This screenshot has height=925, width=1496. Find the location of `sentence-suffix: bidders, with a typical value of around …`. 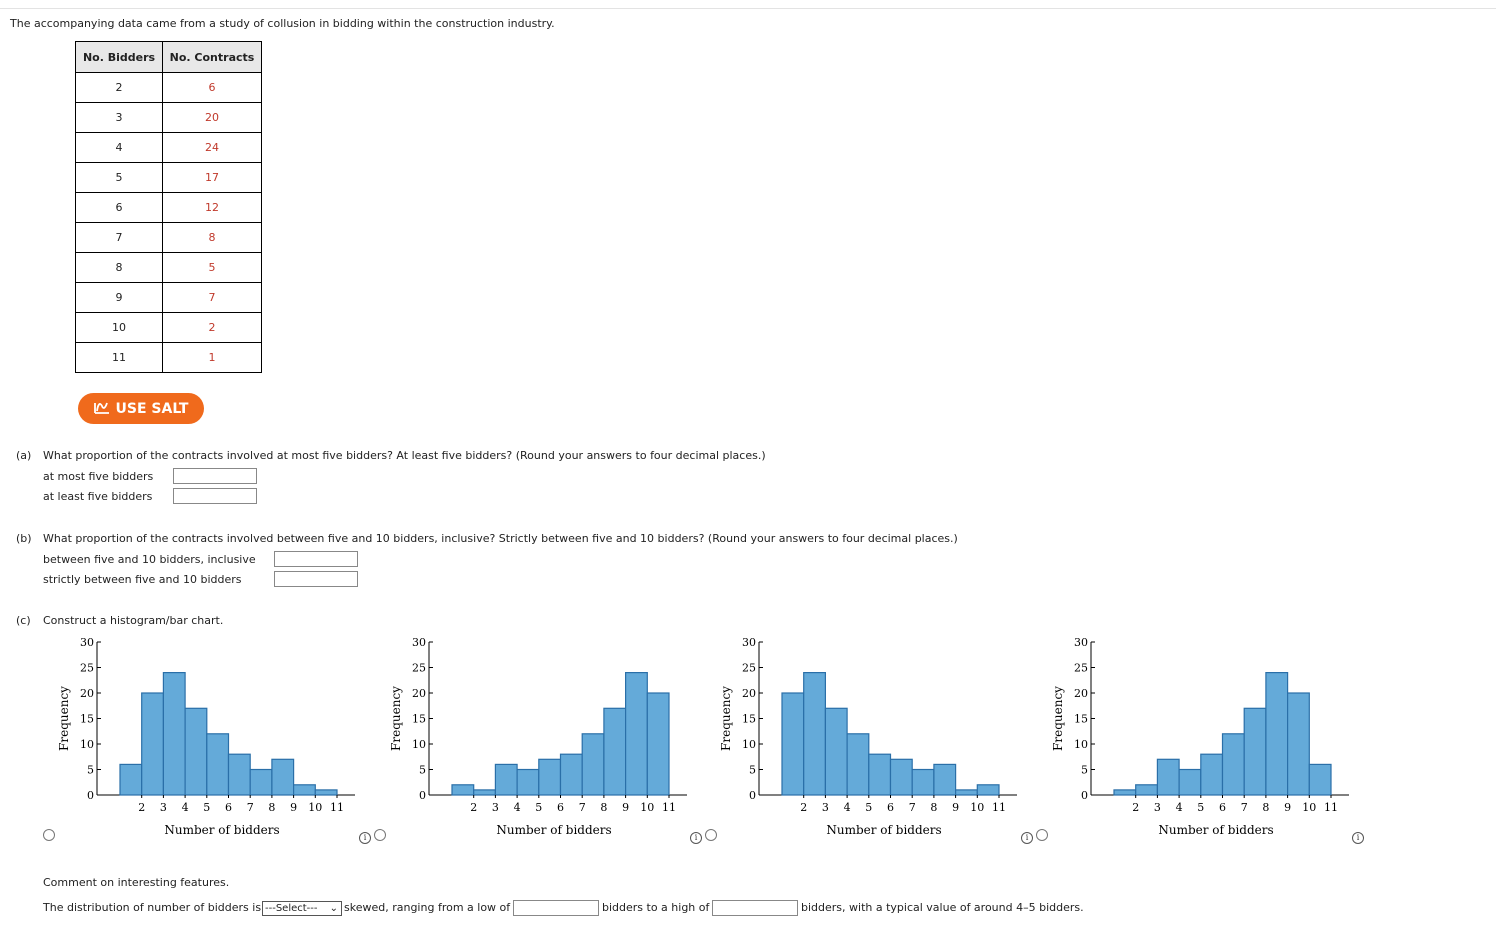

sentence-suffix: bidders, with a typical value of around … is located at coordinates (942, 907).